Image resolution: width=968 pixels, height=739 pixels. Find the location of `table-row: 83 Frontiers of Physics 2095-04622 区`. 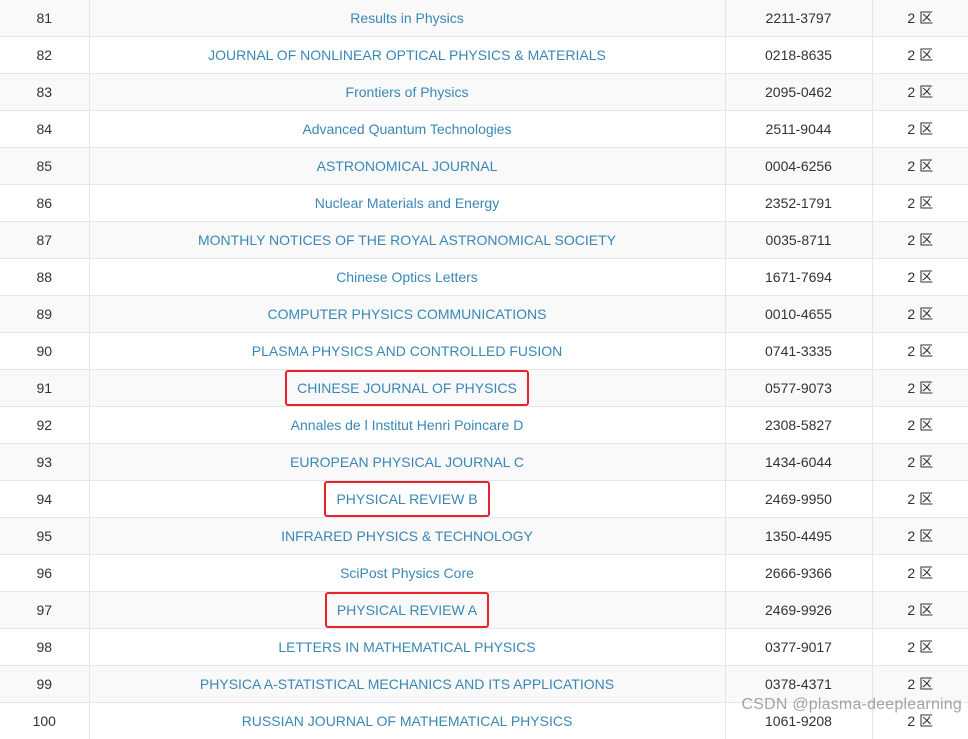

table-row: 83 Frontiers of Physics 2095-04622 区 is located at coordinates (484, 92).